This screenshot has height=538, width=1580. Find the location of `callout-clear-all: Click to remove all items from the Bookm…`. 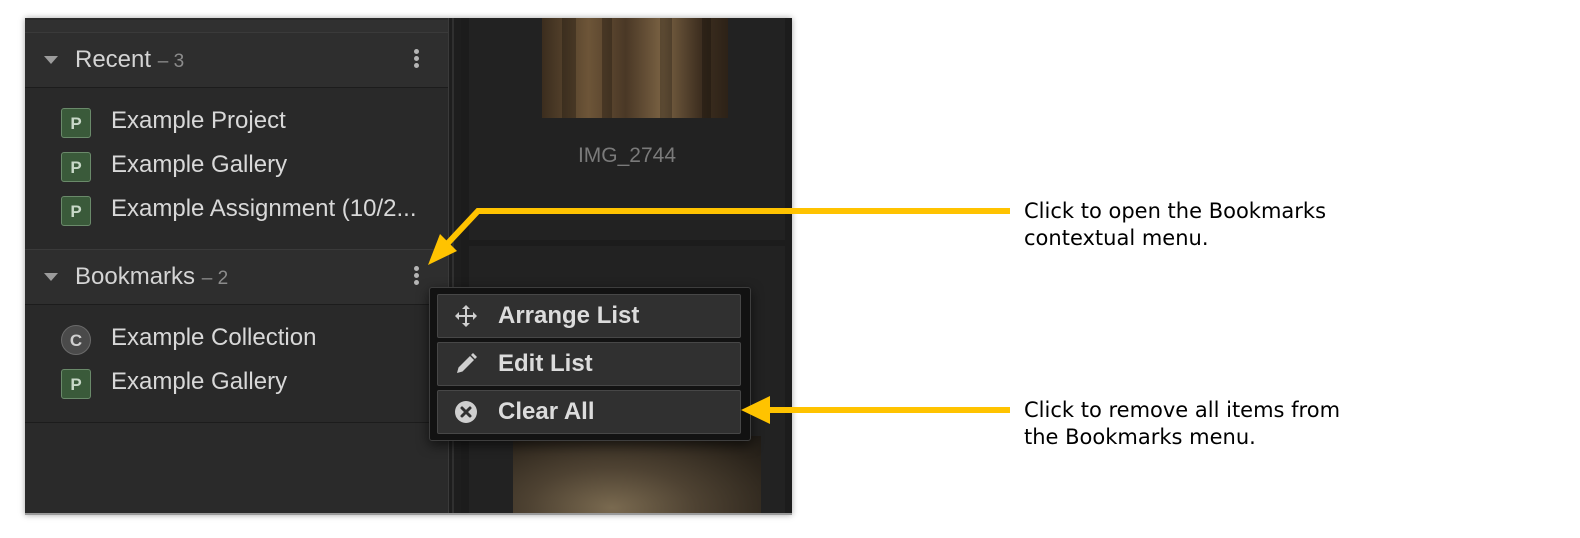

callout-clear-all: Click to remove all items from the Bookm… is located at coordinates (1182, 424).